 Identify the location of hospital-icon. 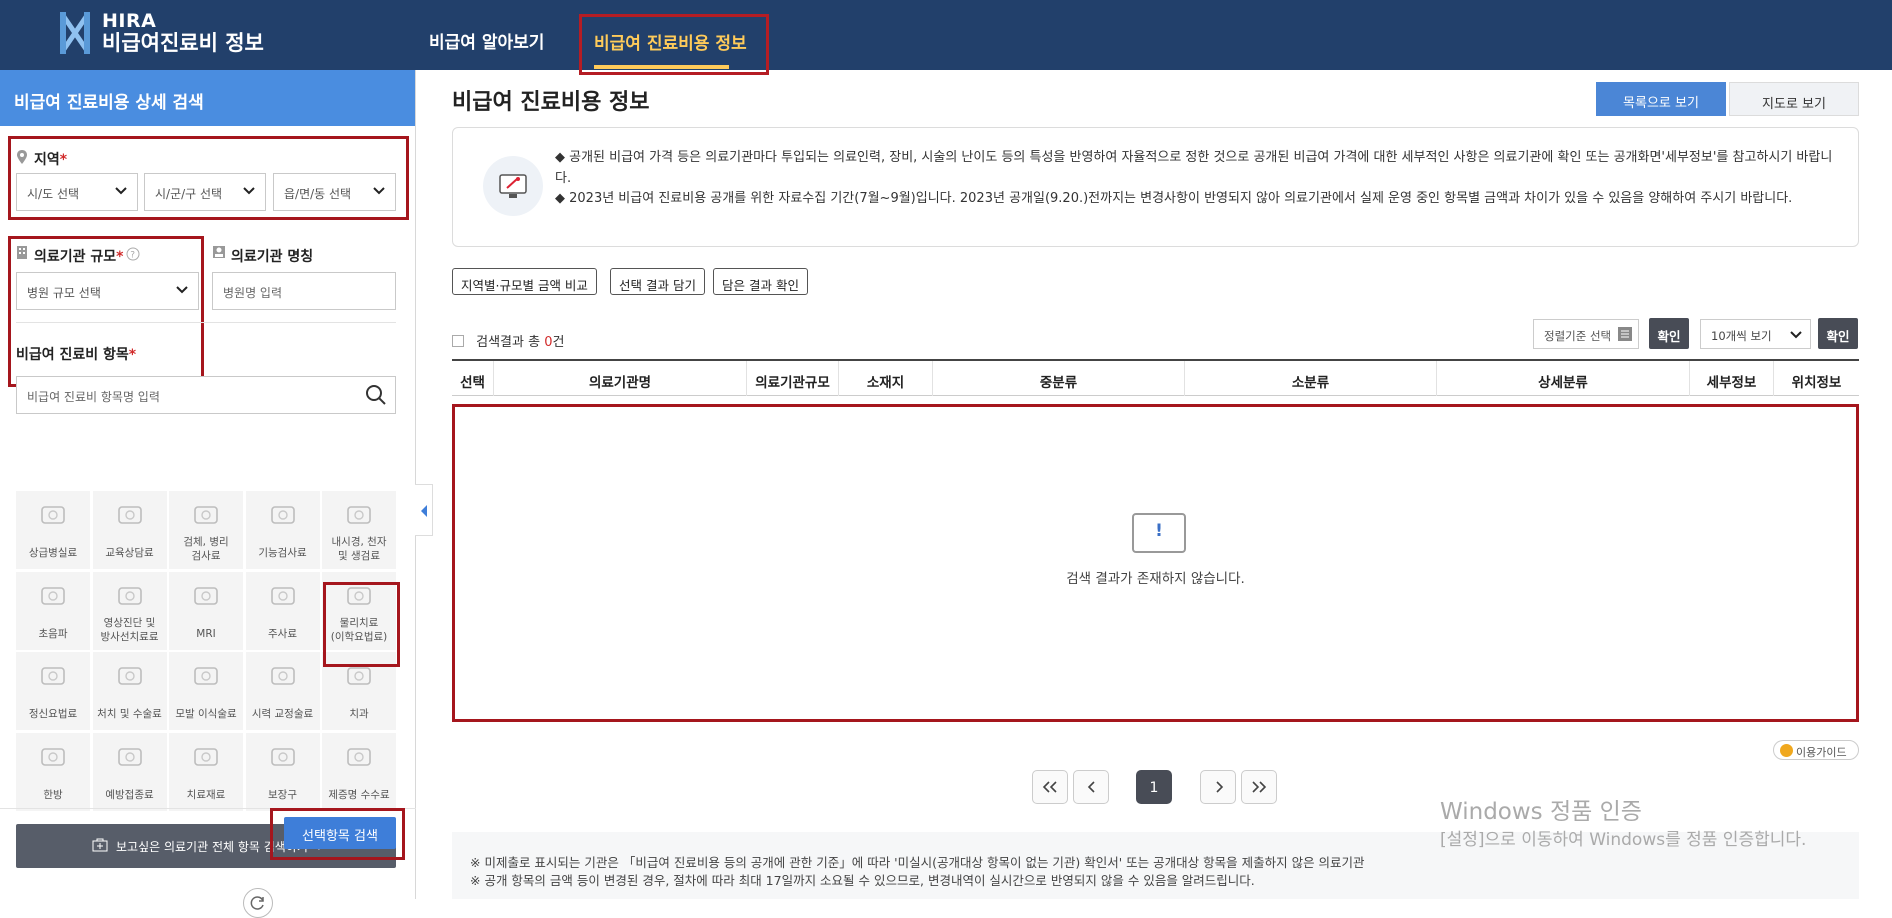
(100, 845).